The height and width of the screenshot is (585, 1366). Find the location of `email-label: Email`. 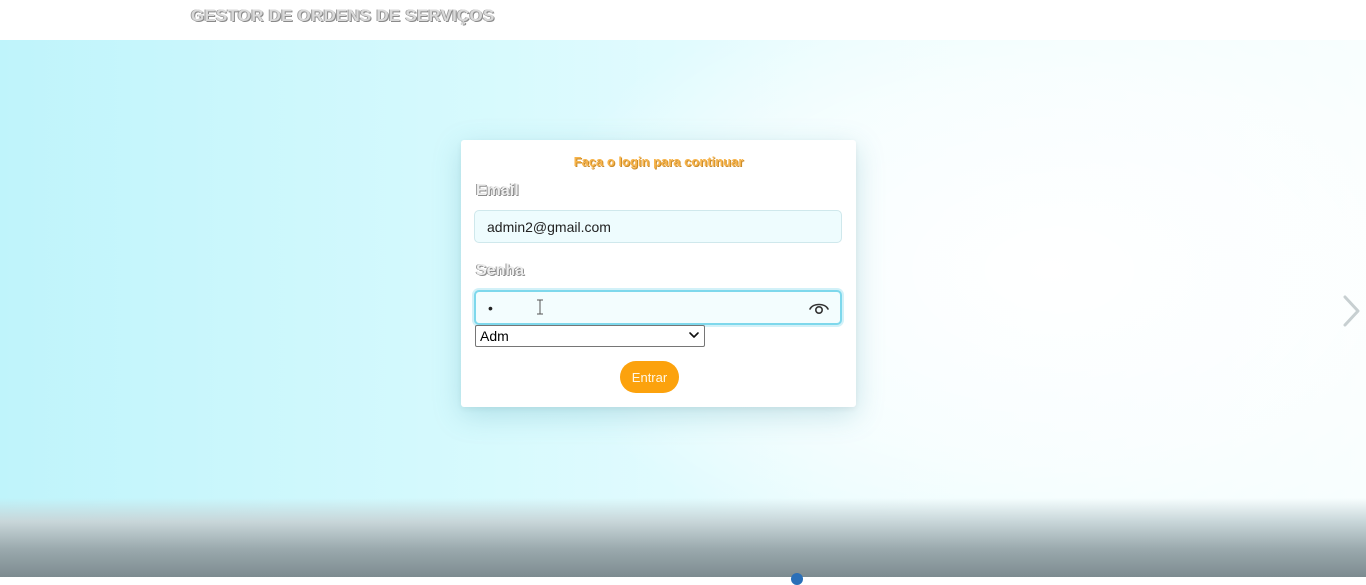

email-label: Email is located at coordinates (497, 190).